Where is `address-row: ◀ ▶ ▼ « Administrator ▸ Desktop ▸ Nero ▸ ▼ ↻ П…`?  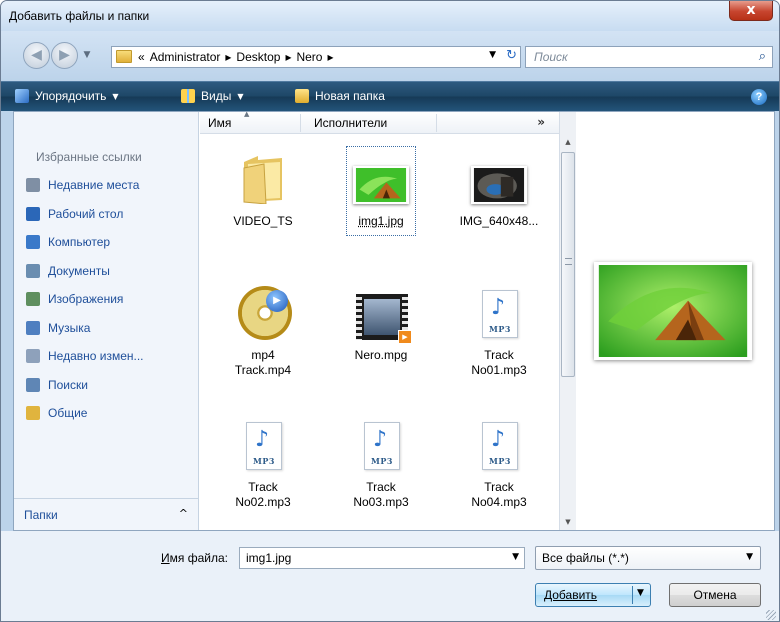 address-row: ◀ ▶ ▼ « Administrator ▸ Desktop ▸ Nero ▸ ▼ ↻ П… is located at coordinates (390, 56).